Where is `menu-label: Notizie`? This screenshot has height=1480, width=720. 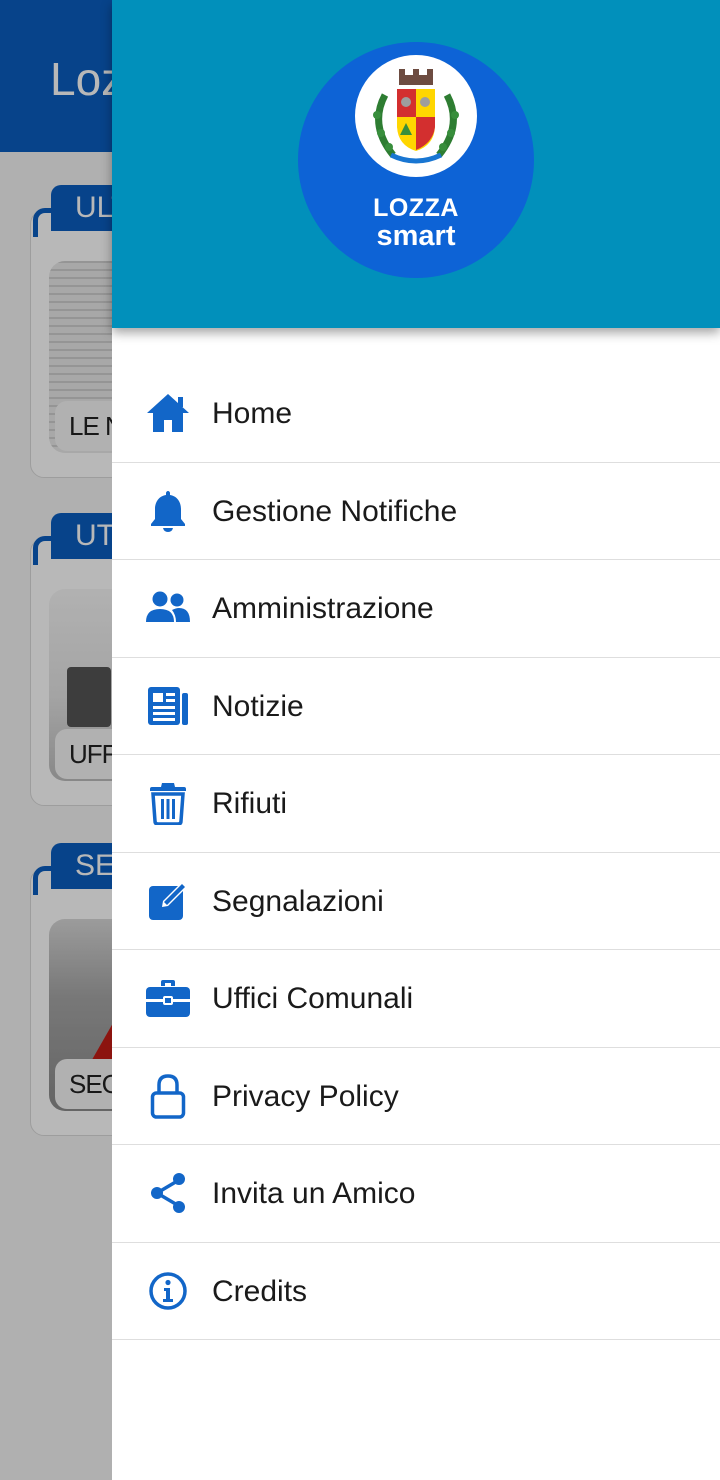
menu-label: Notizie is located at coordinates (258, 706).